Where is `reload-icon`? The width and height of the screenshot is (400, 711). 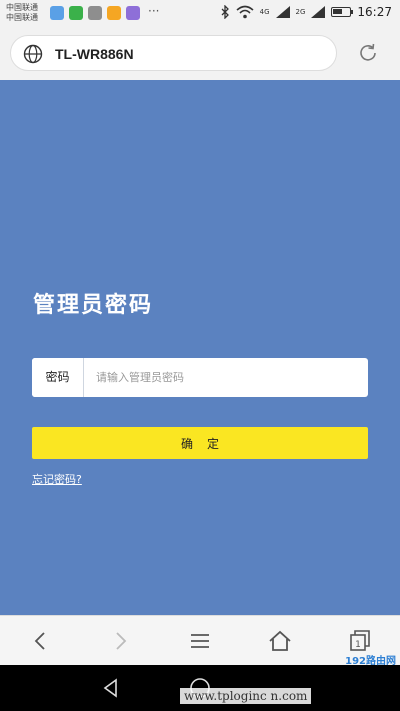 reload-icon is located at coordinates (368, 53).